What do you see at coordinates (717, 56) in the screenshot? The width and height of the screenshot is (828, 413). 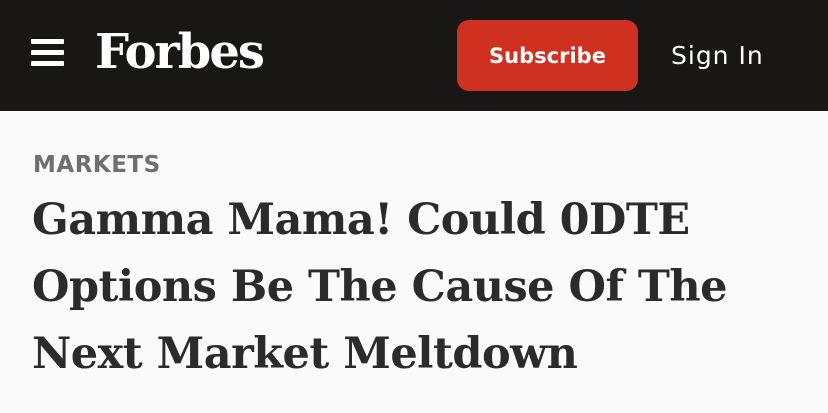 I see `sign-in-link: Sign In` at bounding box center [717, 56].